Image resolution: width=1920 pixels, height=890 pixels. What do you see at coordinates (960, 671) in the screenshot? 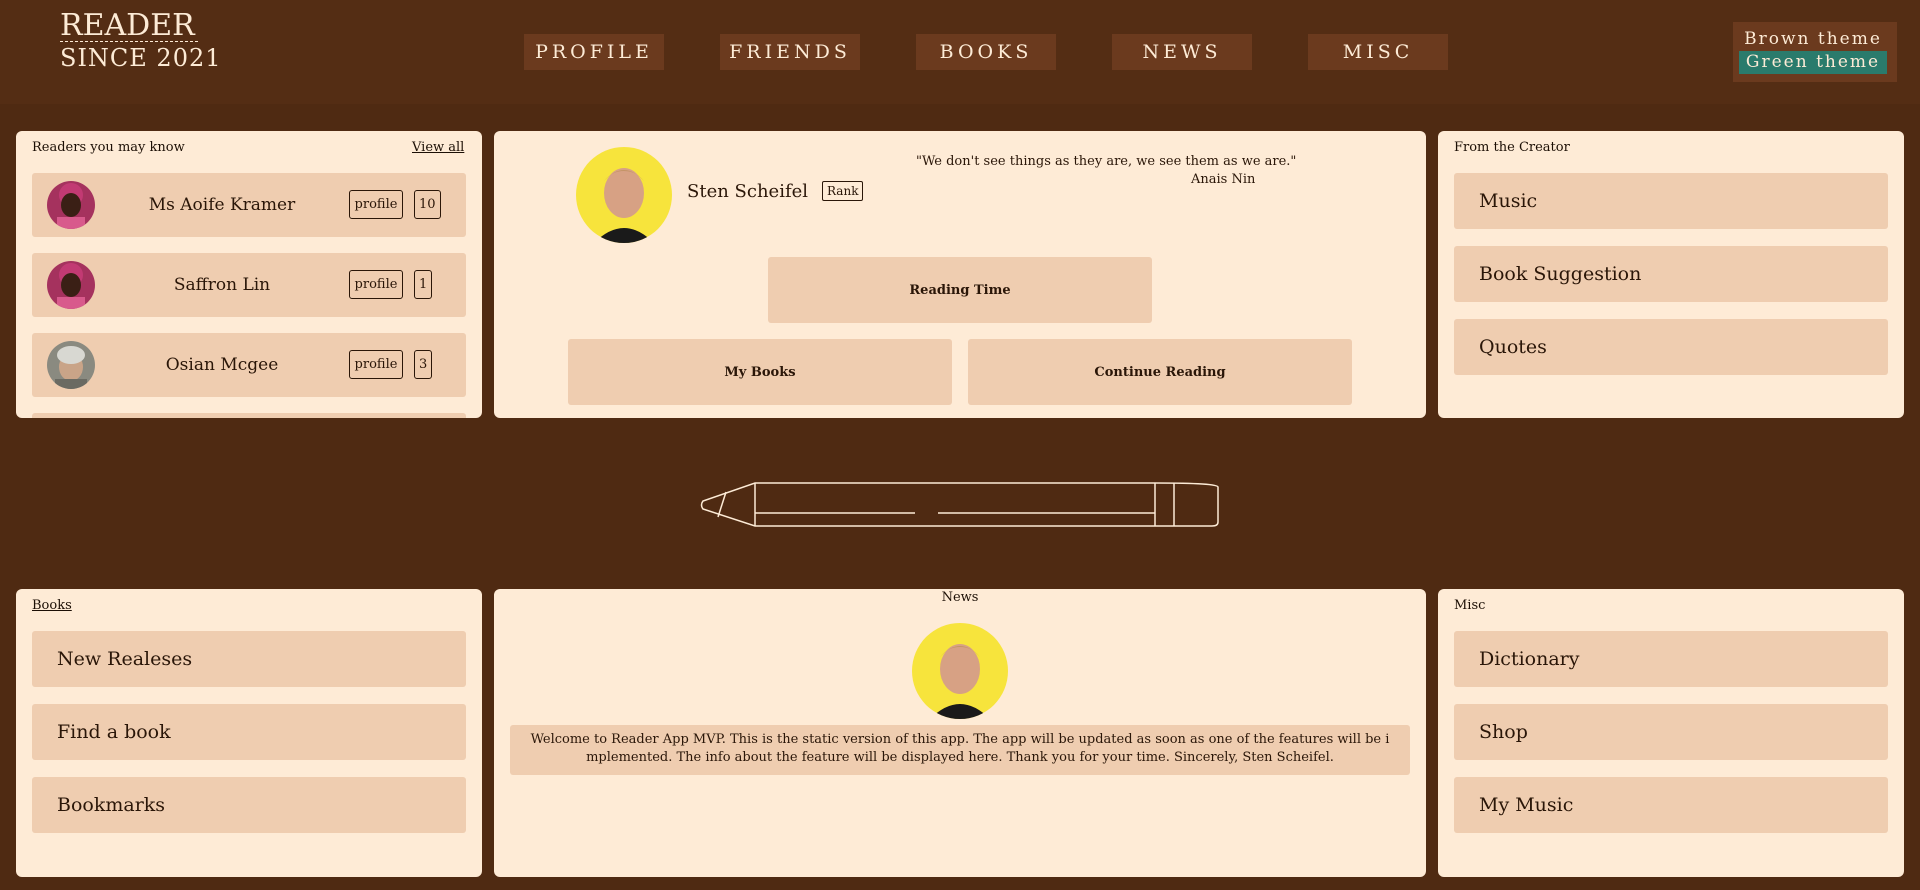
I see `news-avatar` at bounding box center [960, 671].